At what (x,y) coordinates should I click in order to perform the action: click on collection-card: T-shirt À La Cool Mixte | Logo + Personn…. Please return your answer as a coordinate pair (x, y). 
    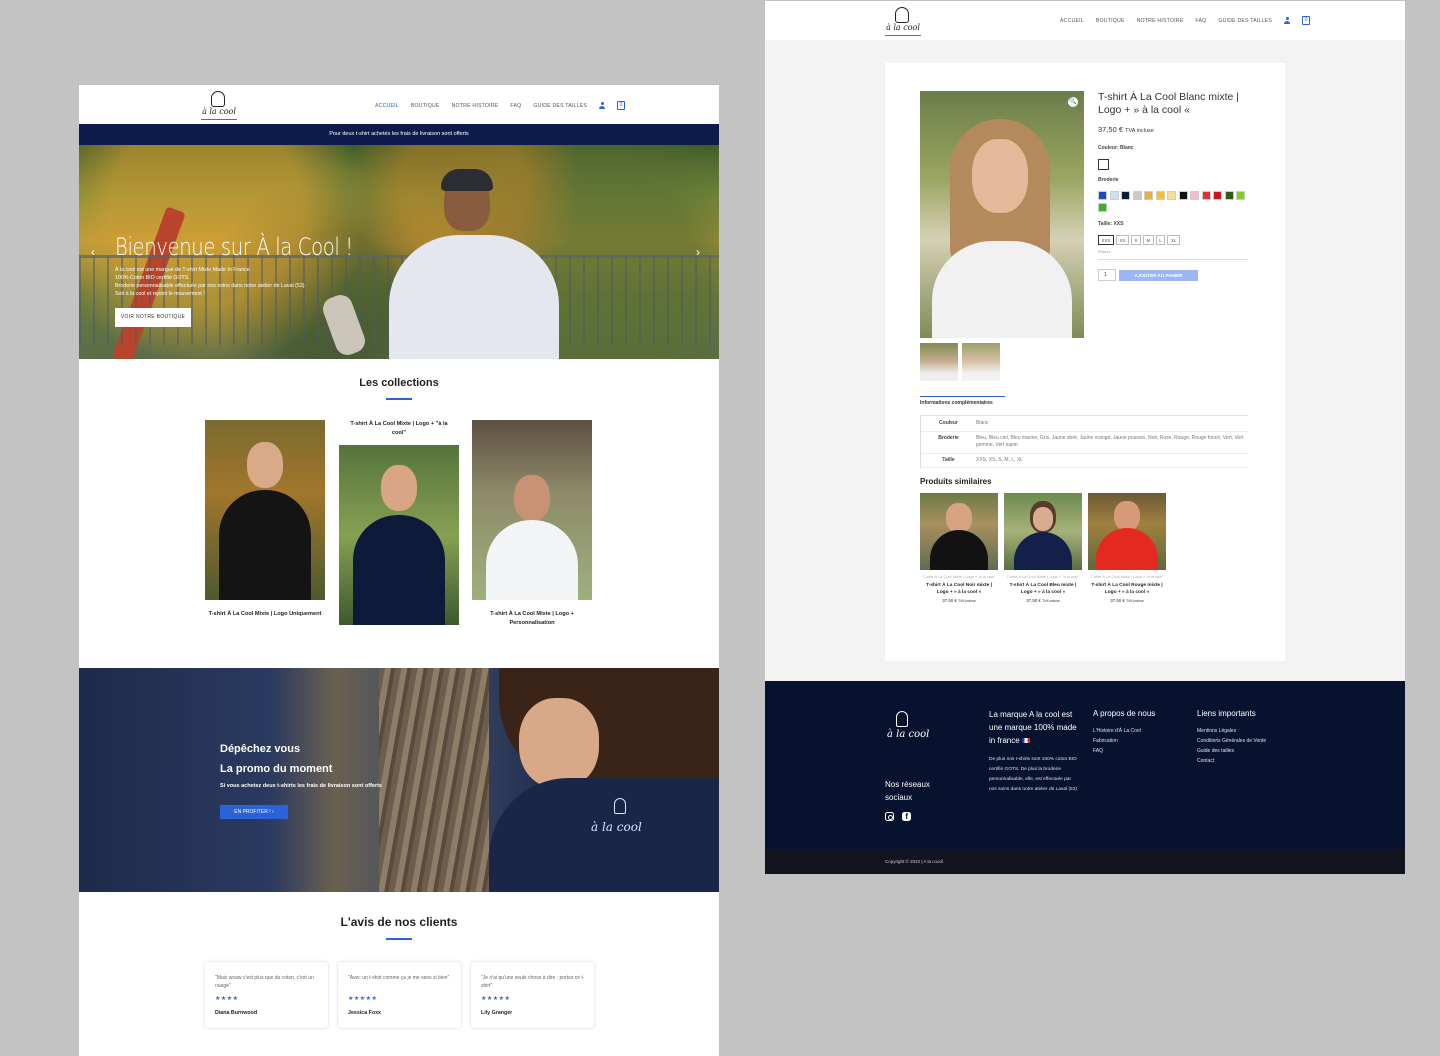
    Looking at the image, I should click on (532, 524).